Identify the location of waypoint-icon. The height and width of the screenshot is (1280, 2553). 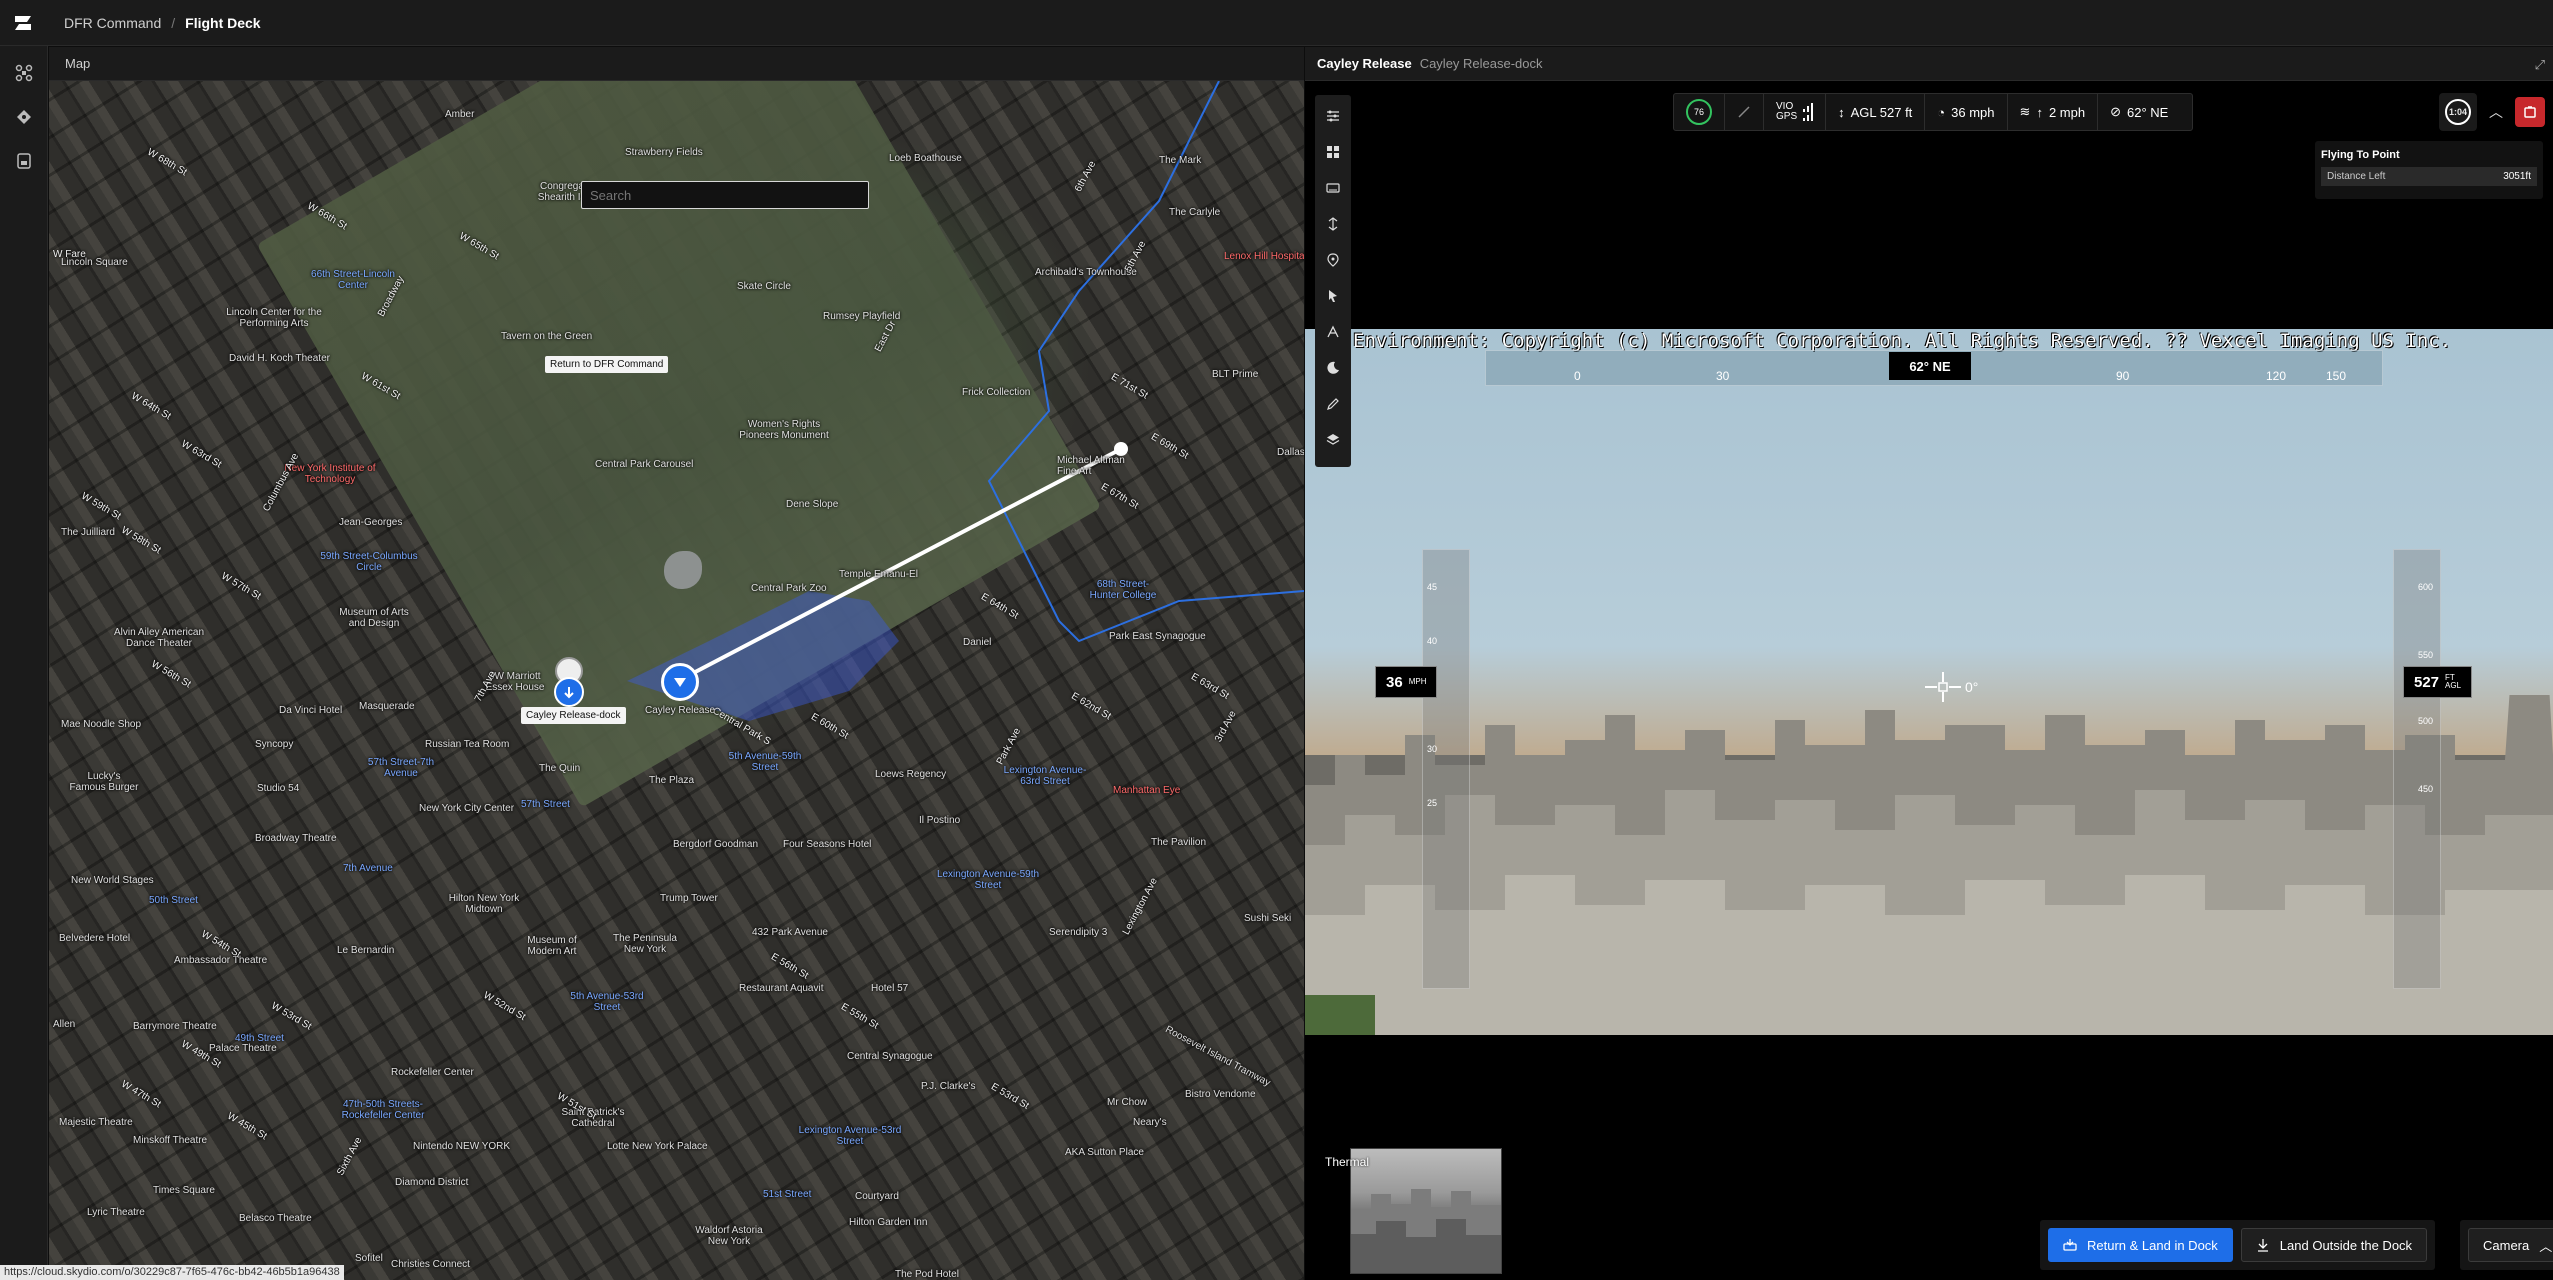
(24, 117).